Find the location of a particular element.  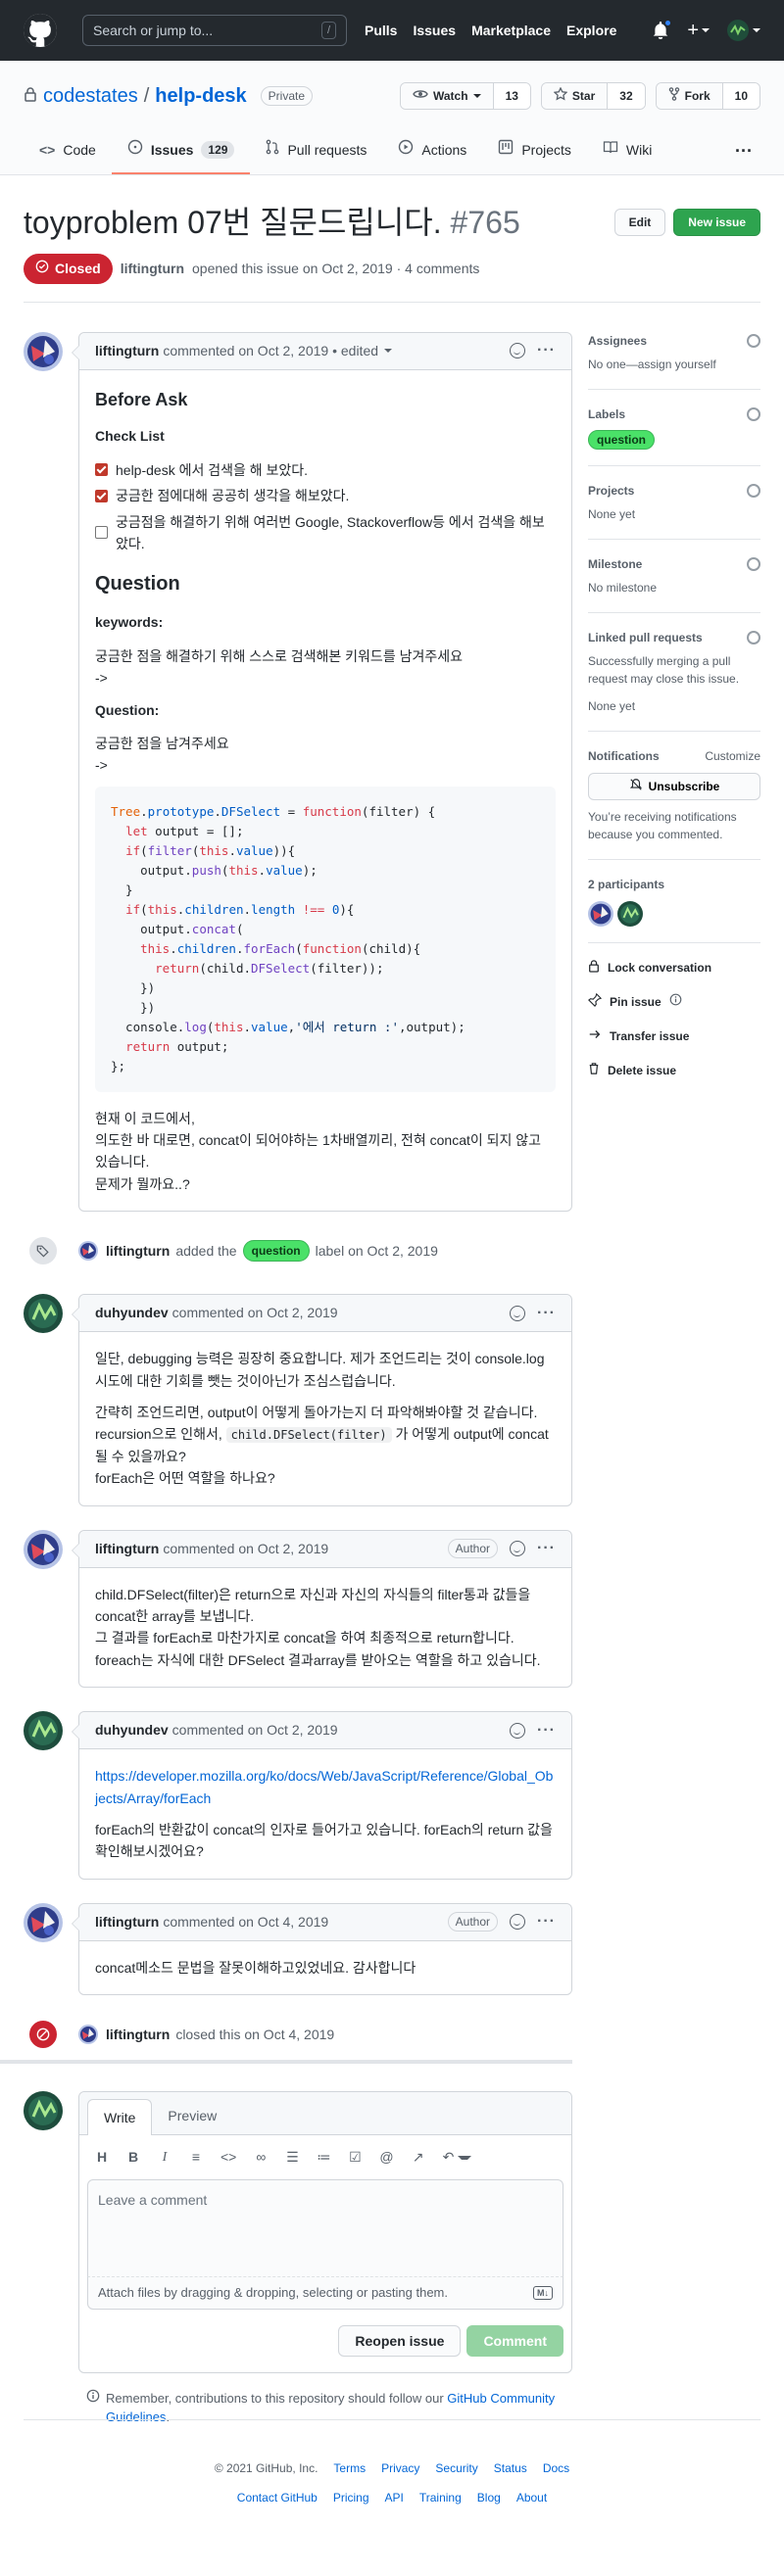

reopen-issue-button: Reopen issue is located at coordinates (400, 2341).